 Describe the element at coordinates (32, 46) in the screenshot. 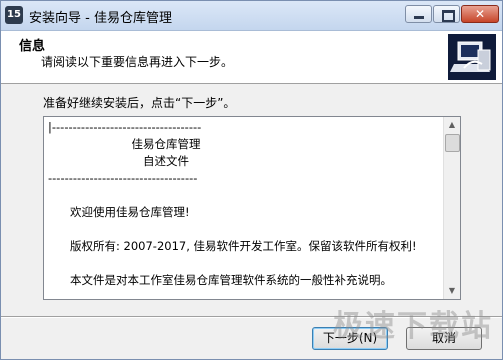

I see `page-title: 信息` at that location.